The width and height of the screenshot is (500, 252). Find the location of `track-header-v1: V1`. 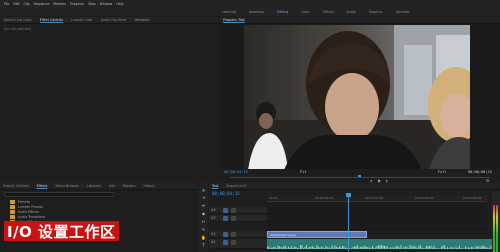

track-header-v1: V1 is located at coordinates (238, 234).